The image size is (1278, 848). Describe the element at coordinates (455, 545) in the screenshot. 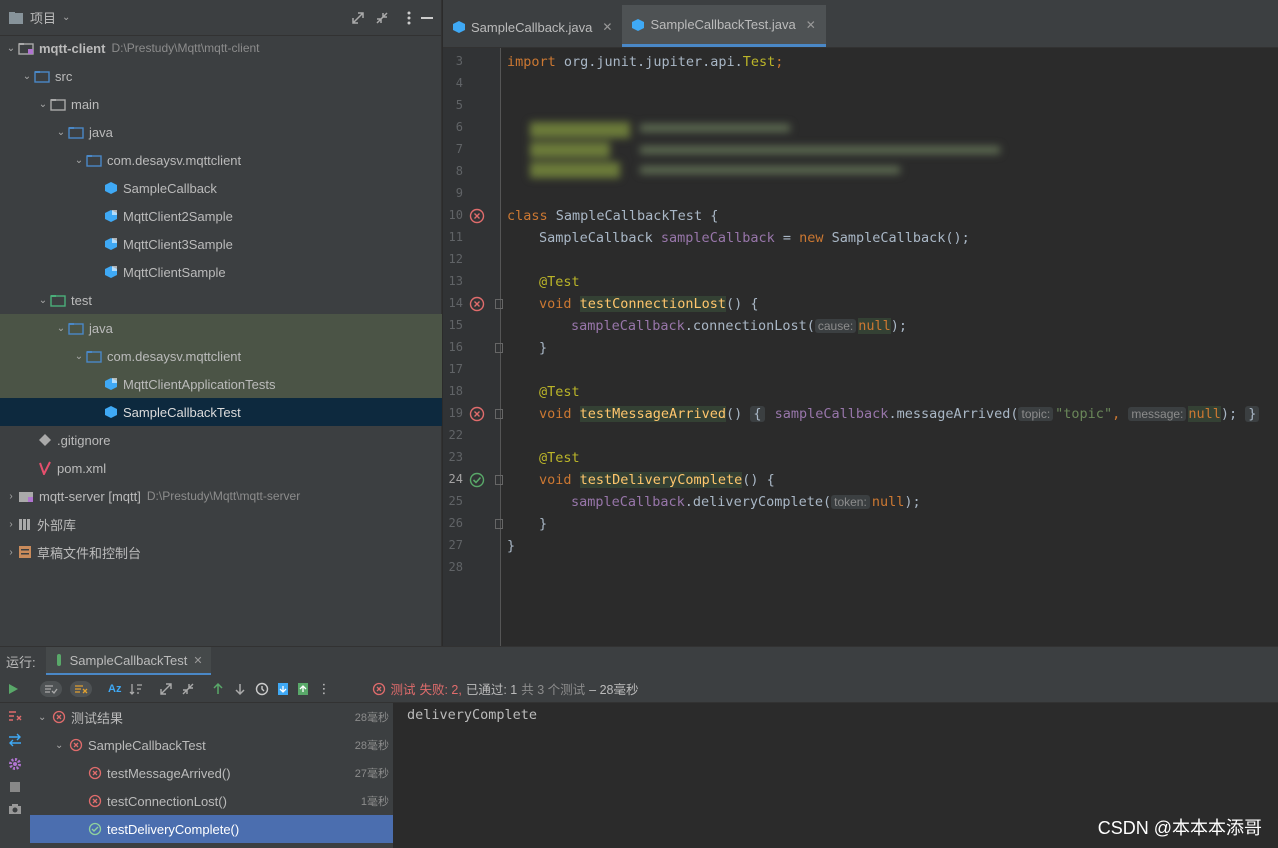

I see `line-number: 27` at that location.